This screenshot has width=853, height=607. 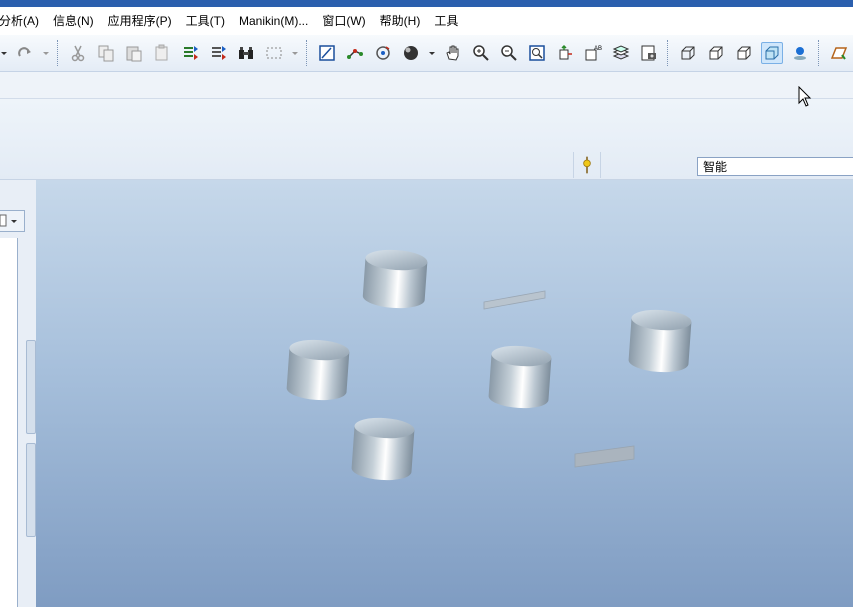 What do you see at coordinates (411, 53) in the screenshot?
I see `appearance-icon` at bounding box center [411, 53].